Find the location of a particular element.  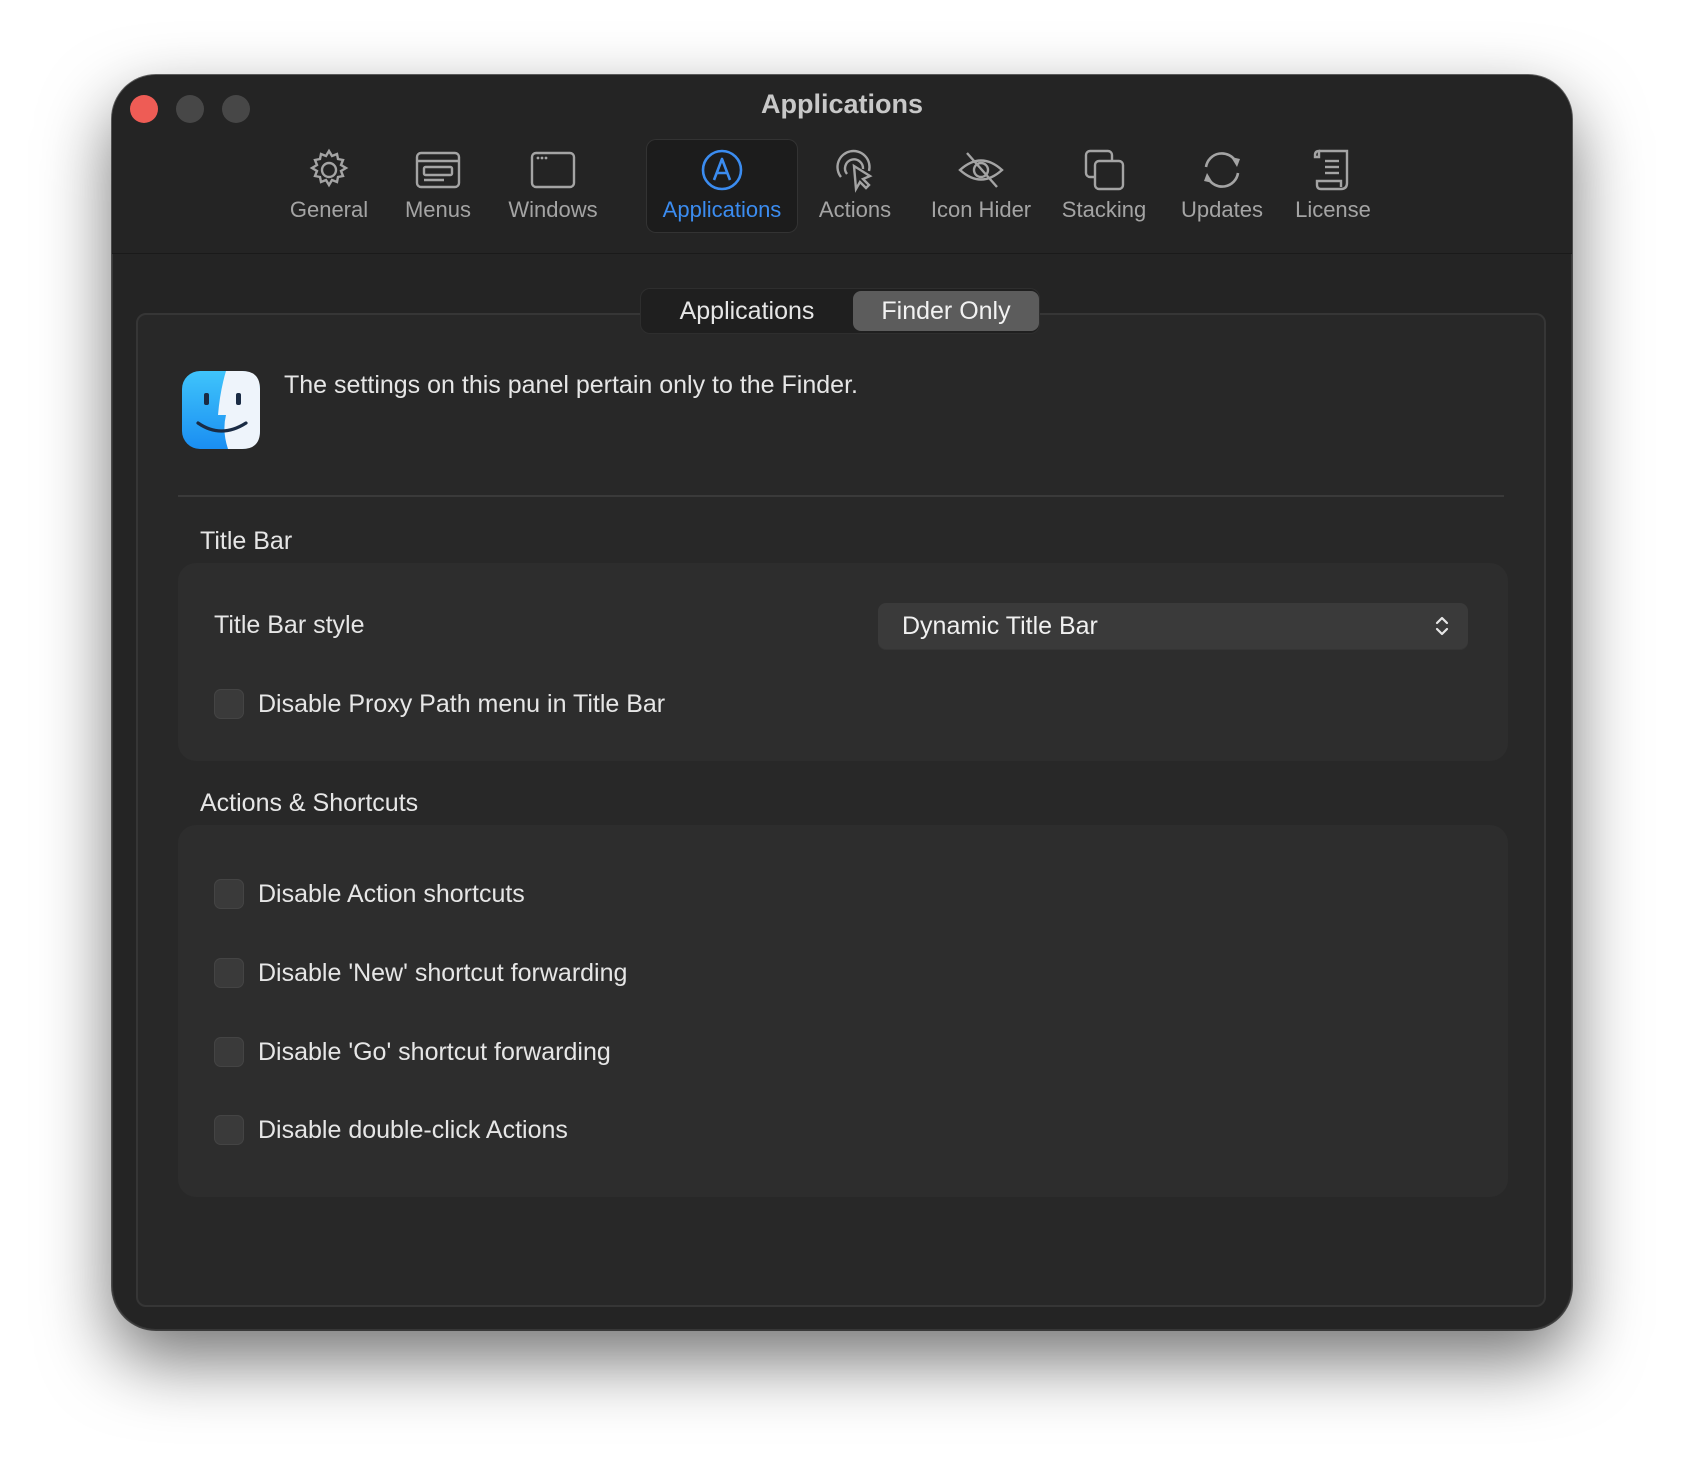

window-icon is located at coordinates (553, 170).